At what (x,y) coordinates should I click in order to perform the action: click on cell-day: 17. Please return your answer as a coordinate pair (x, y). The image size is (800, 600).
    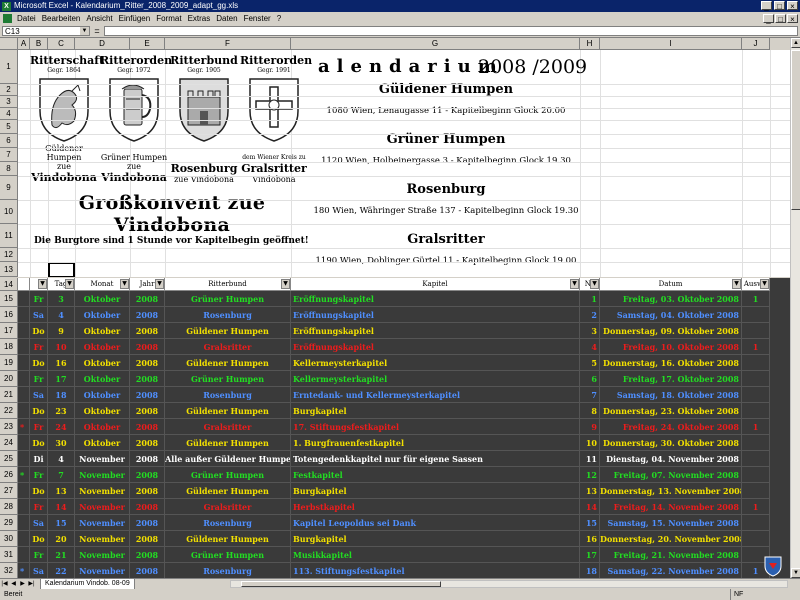
    Looking at the image, I should click on (61, 379).